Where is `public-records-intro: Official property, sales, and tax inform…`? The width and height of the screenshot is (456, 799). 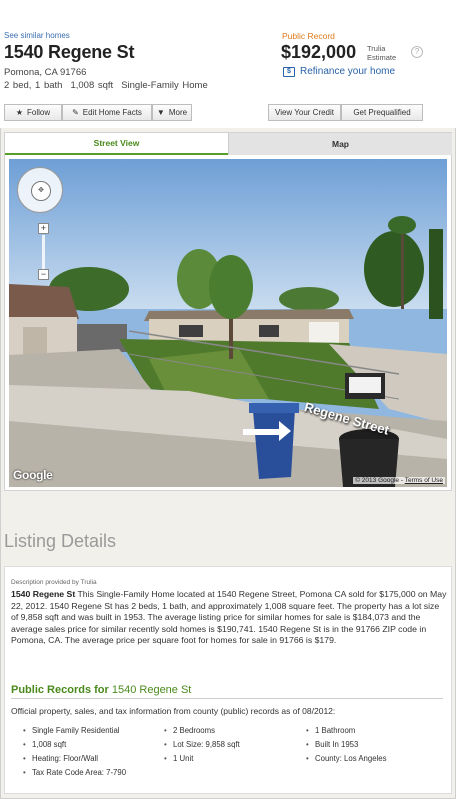 public-records-intro: Official property, sales, and tax inform… is located at coordinates (173, 711).